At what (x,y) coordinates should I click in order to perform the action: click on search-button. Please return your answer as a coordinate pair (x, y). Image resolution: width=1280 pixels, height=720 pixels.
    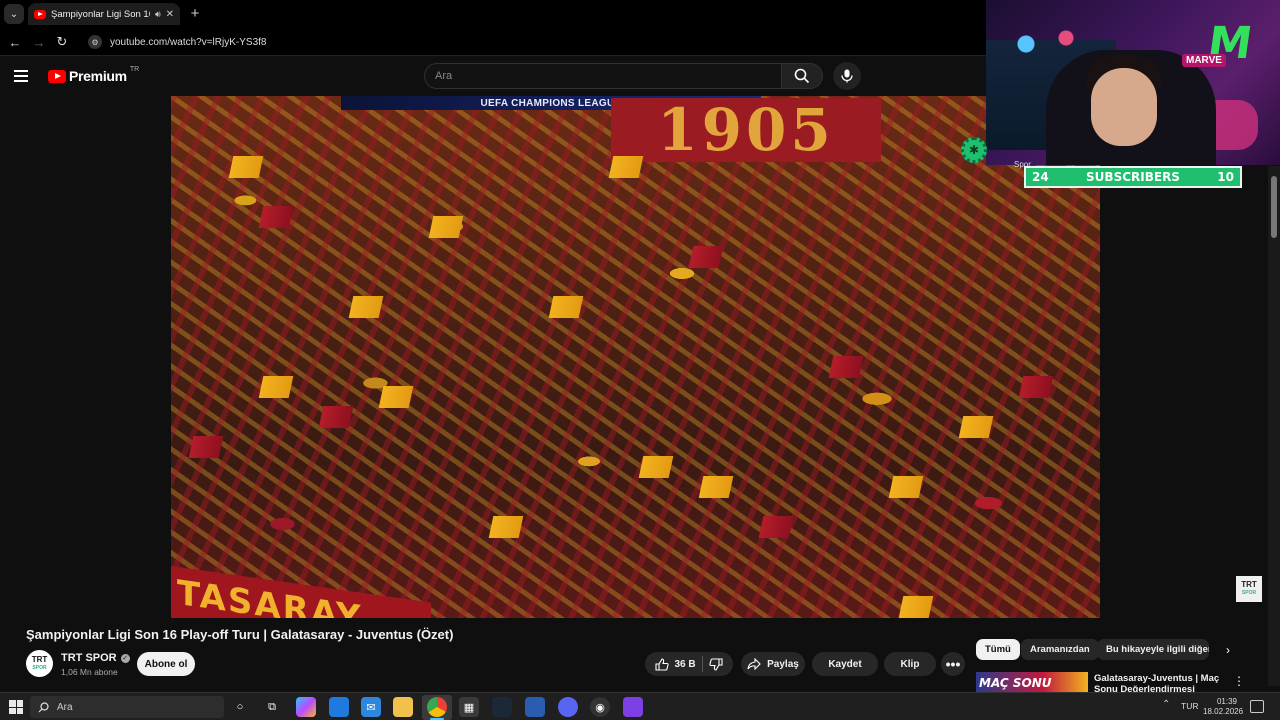
    Looking at the image, I should click on (802, 76).